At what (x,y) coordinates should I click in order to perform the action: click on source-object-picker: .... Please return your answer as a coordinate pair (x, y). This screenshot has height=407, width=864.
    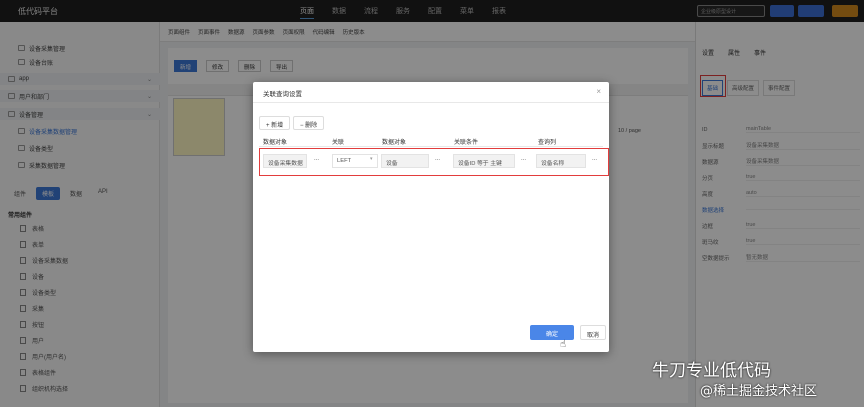
    Looking at the image, I should click on (316, 159).